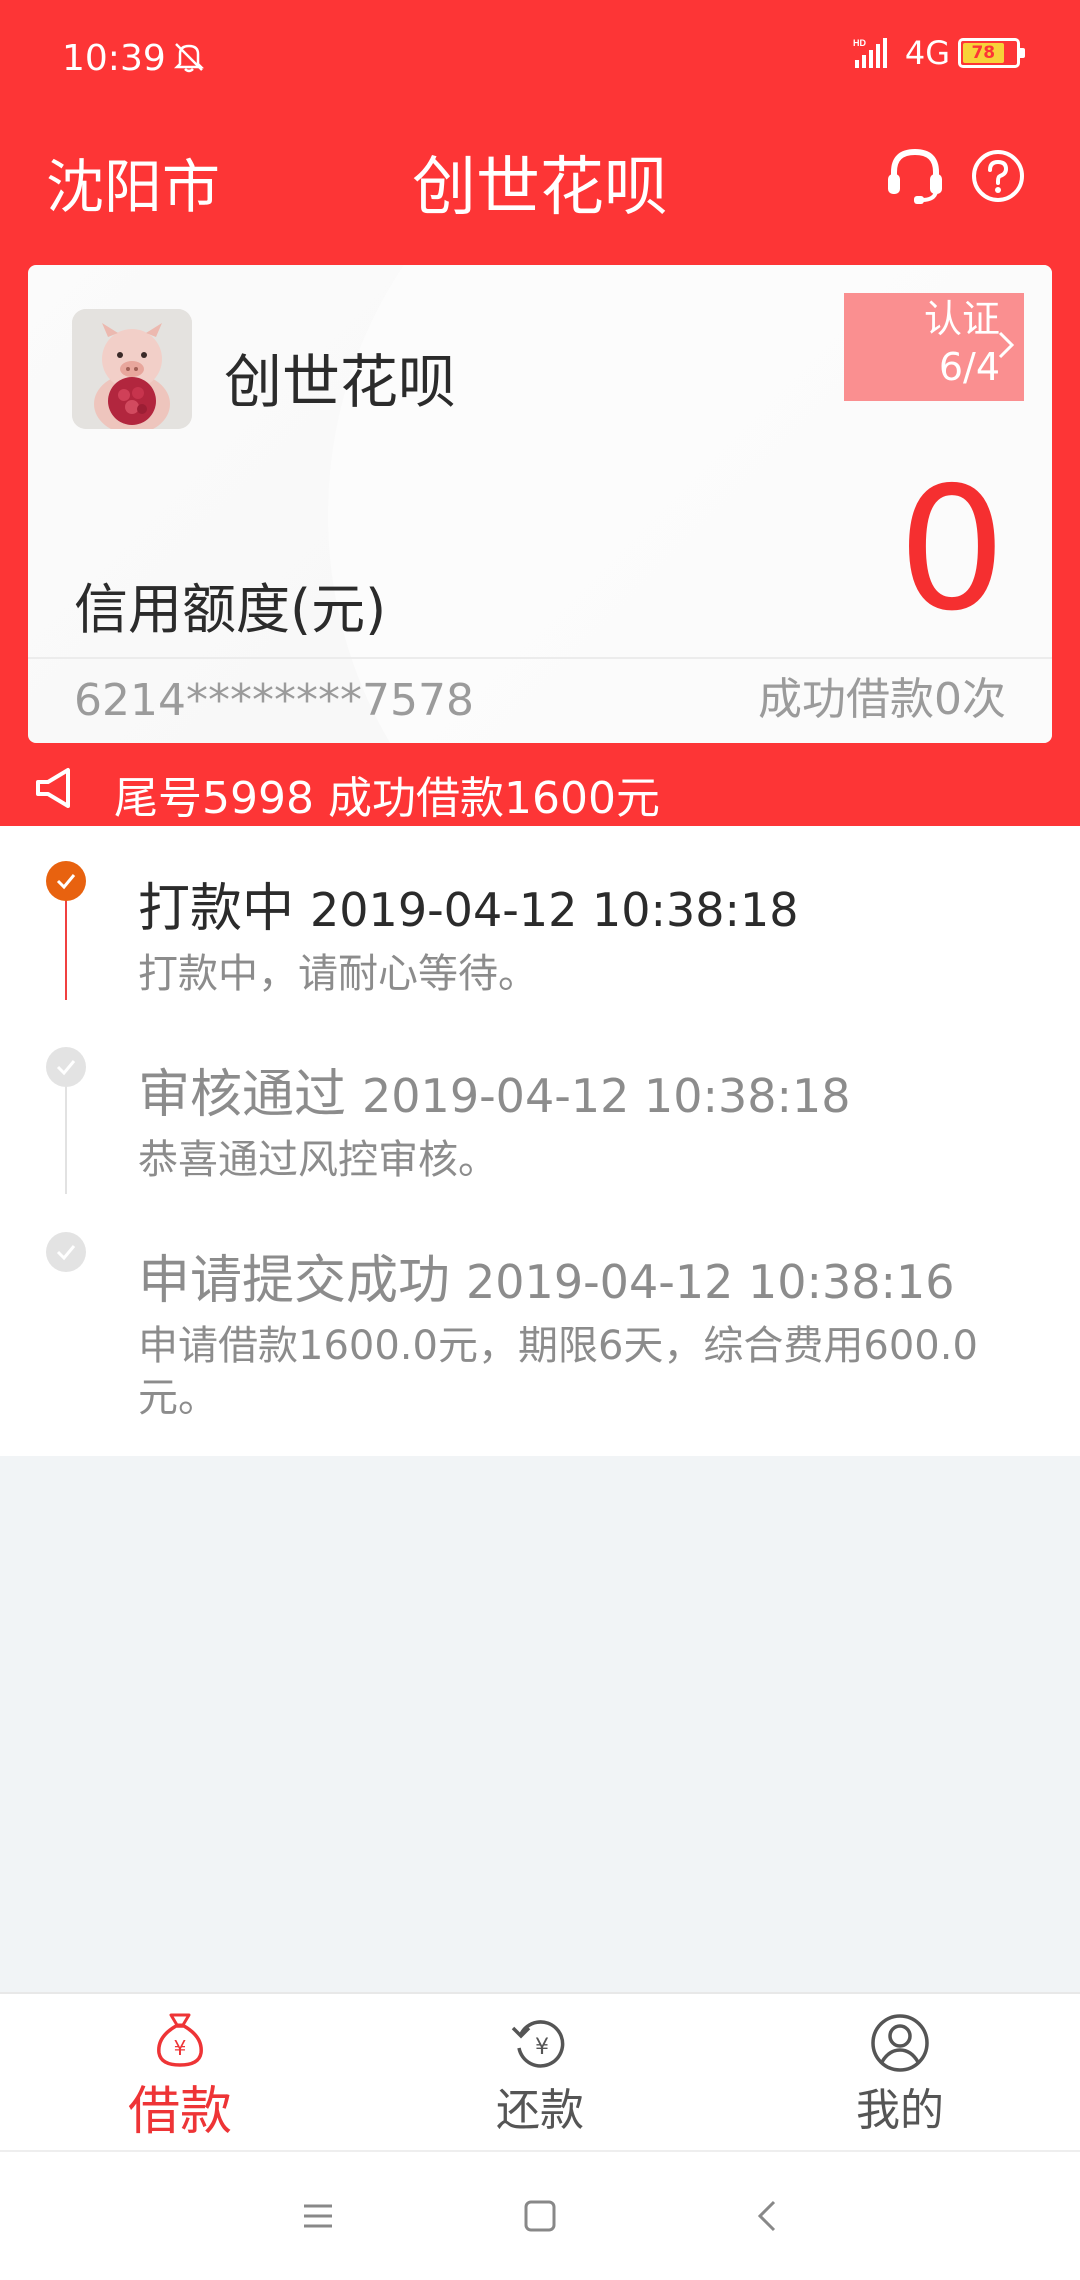  Describe the element at coordinates (710, 1282) in the screenshot. I see `timeline-item-time: 2019-04-12 10:38:16` at that location.